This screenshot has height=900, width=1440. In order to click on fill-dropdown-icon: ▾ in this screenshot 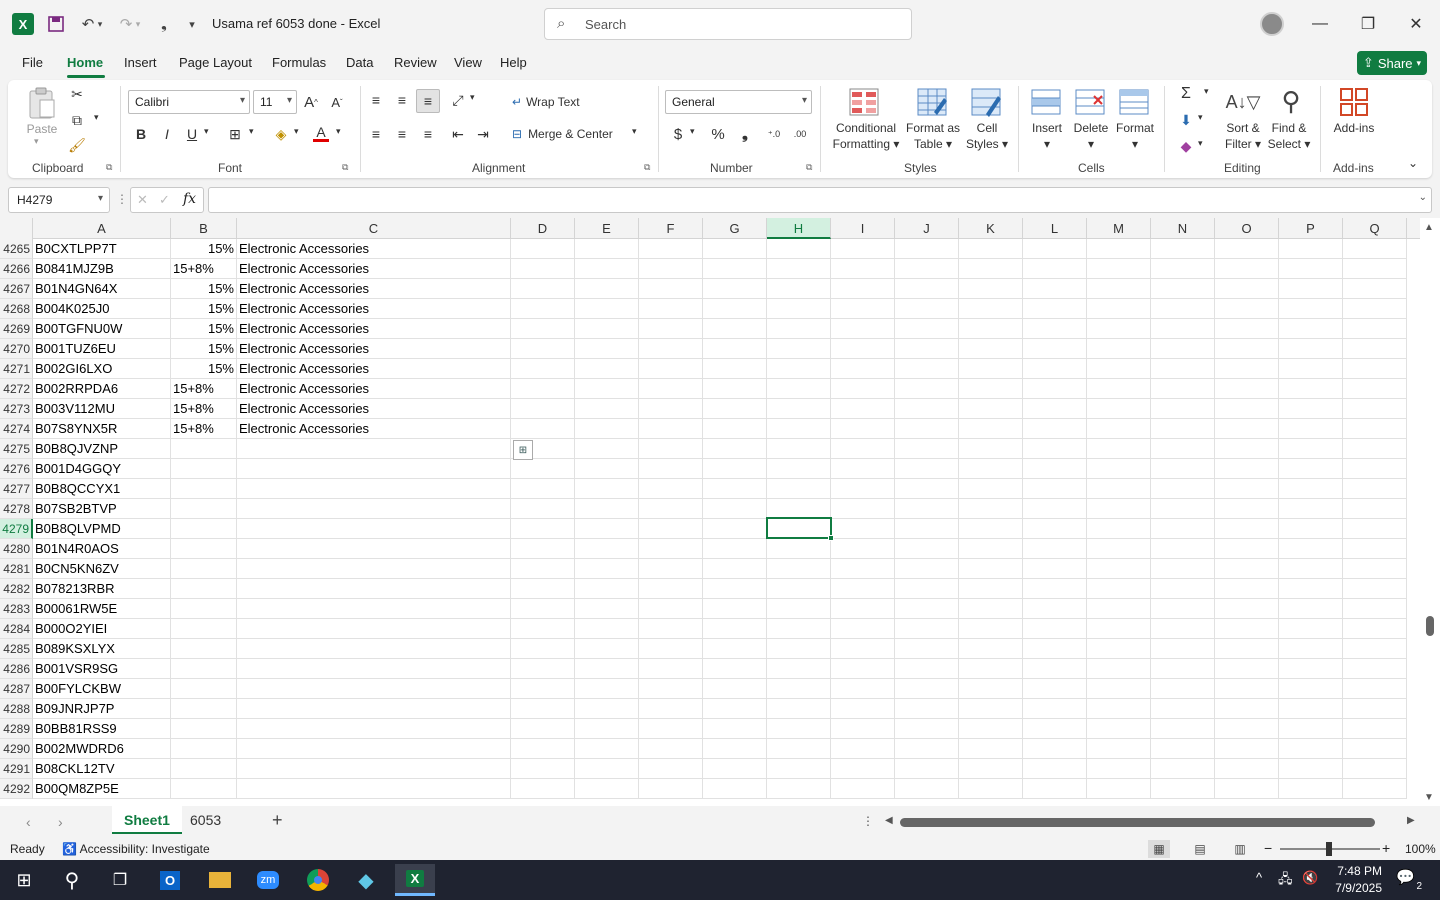, I will do `click(1200, 117)`.